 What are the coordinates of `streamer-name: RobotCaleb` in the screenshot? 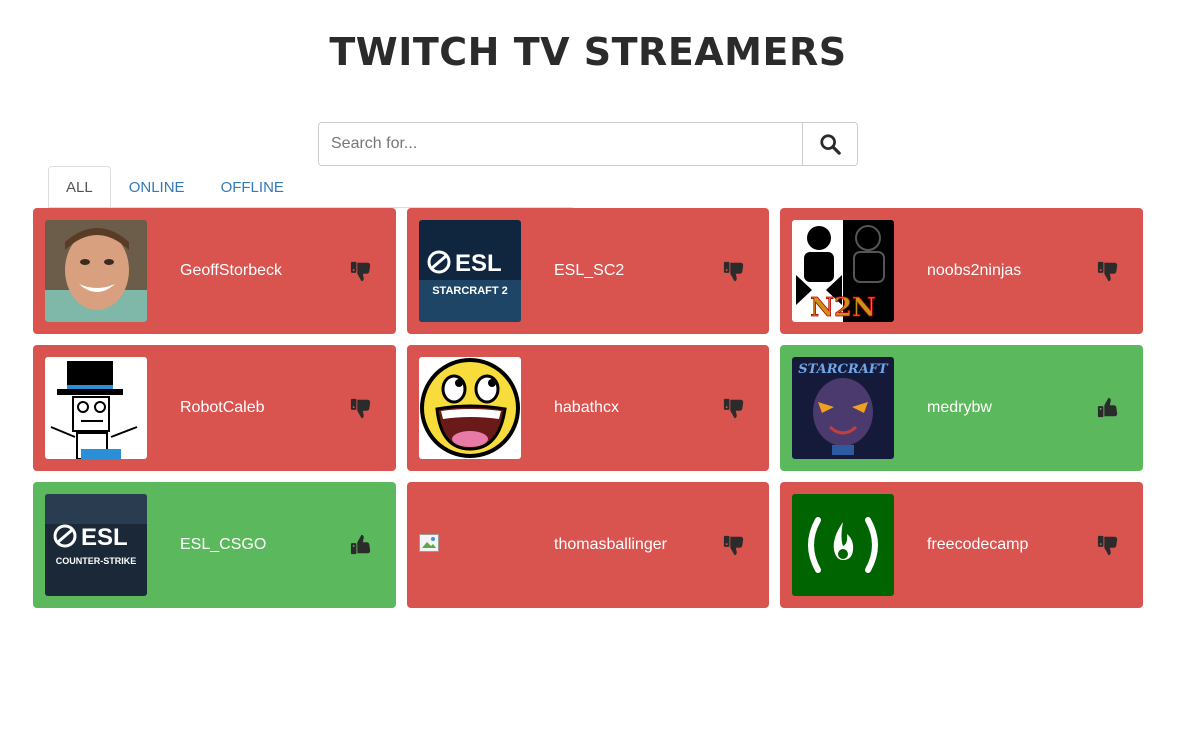 It's located at (222, 408).